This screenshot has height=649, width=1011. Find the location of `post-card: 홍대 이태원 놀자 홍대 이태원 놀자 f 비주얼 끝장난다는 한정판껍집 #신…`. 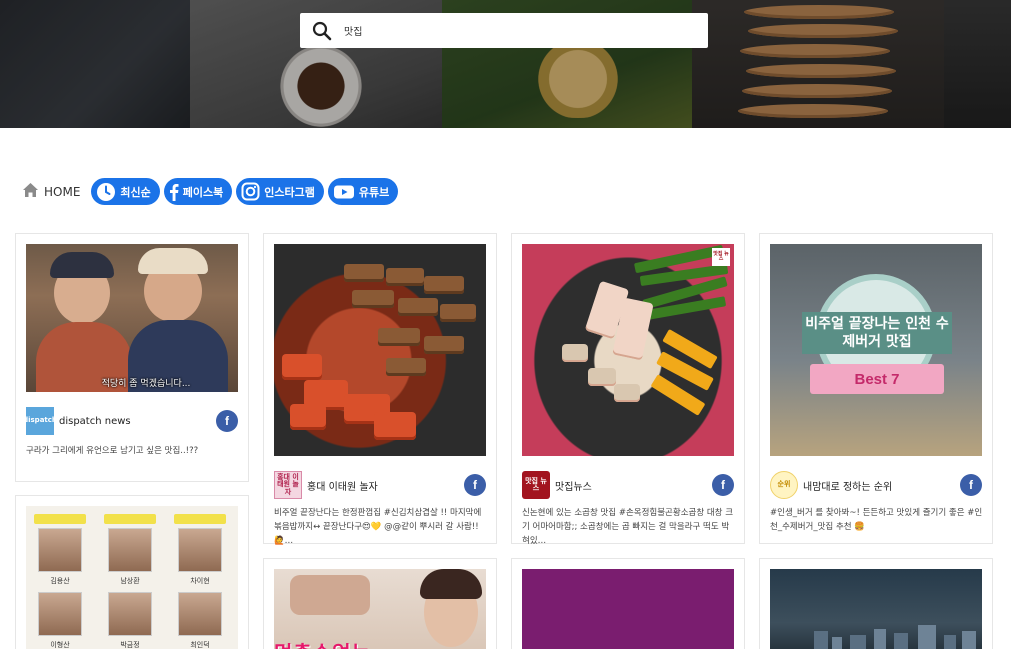

post-card: 홍대 이태원 놀자 홍대 이태원 놀자 f 비주얼 끝장난다는 한정판껍집 #신… is located at coordinates (380, 389).